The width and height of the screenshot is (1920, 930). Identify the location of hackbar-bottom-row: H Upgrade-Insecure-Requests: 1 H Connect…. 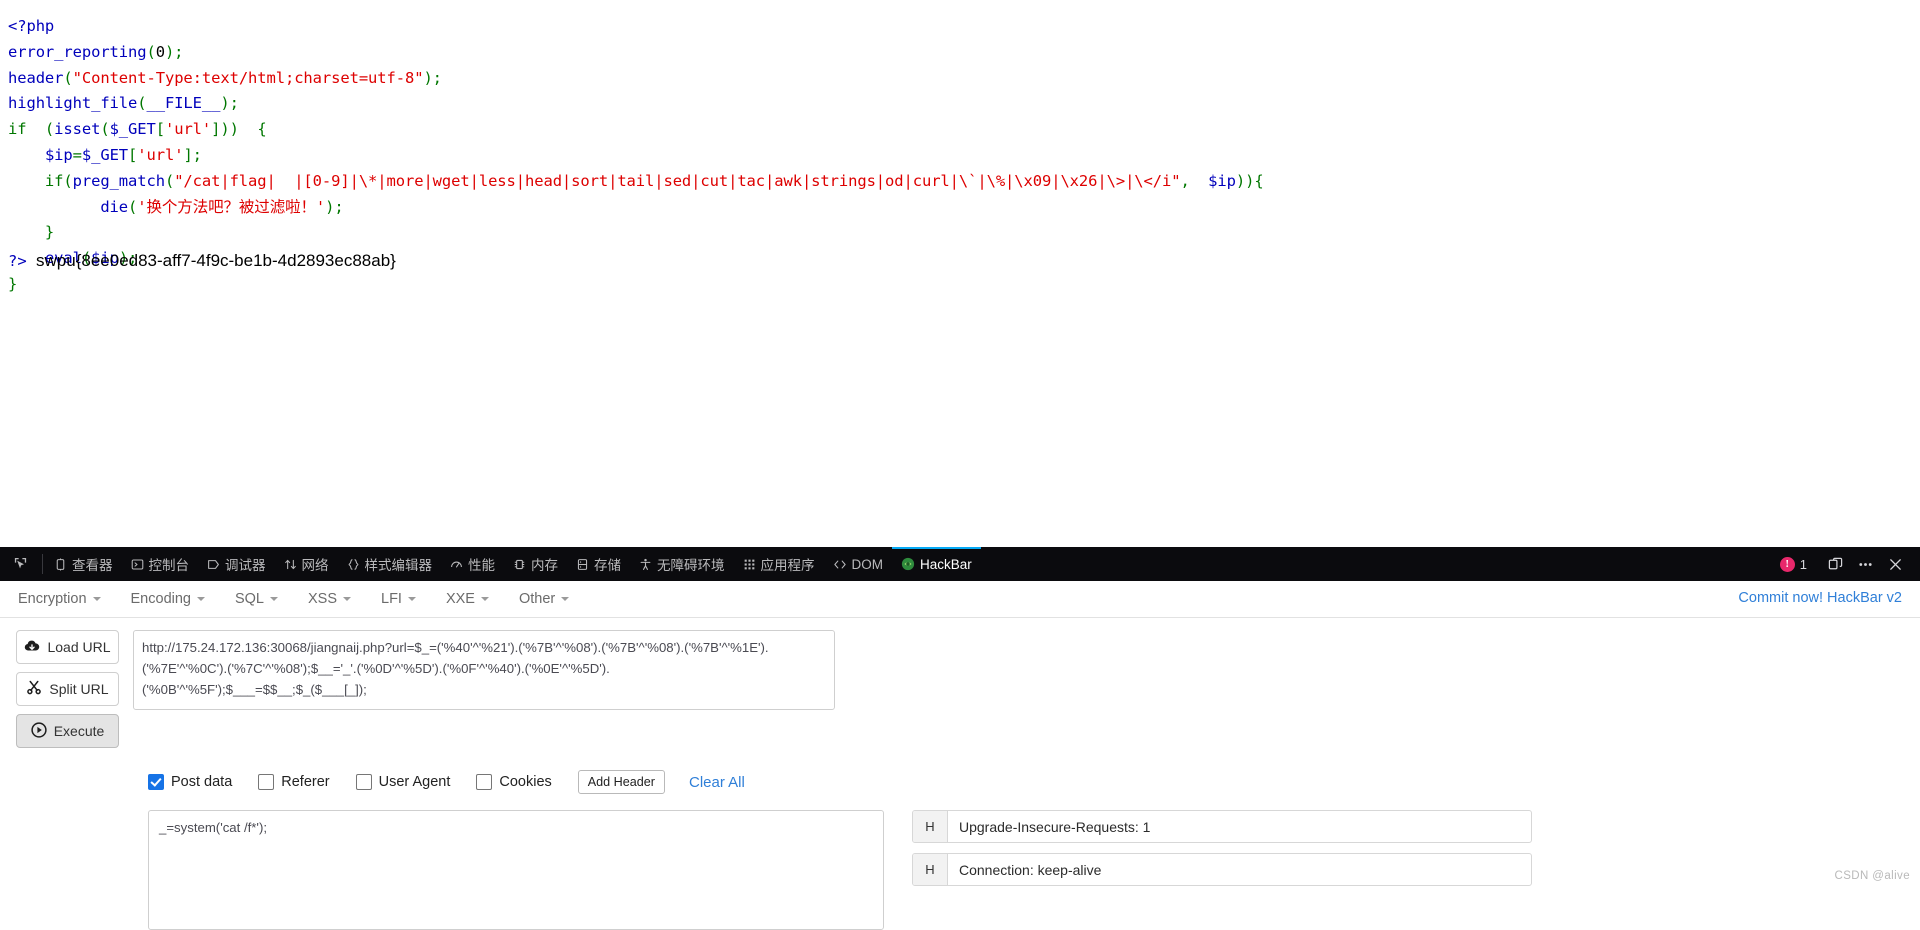
(960, 862).